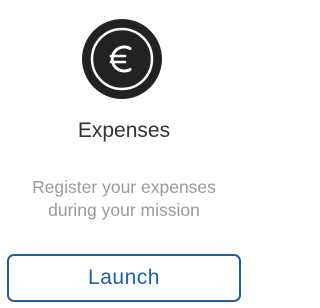 The image size is (320, 308). Describe the element at coordinates (124, 187) in the screenshot. I see `description-line-1: Register your expenses` at that location.